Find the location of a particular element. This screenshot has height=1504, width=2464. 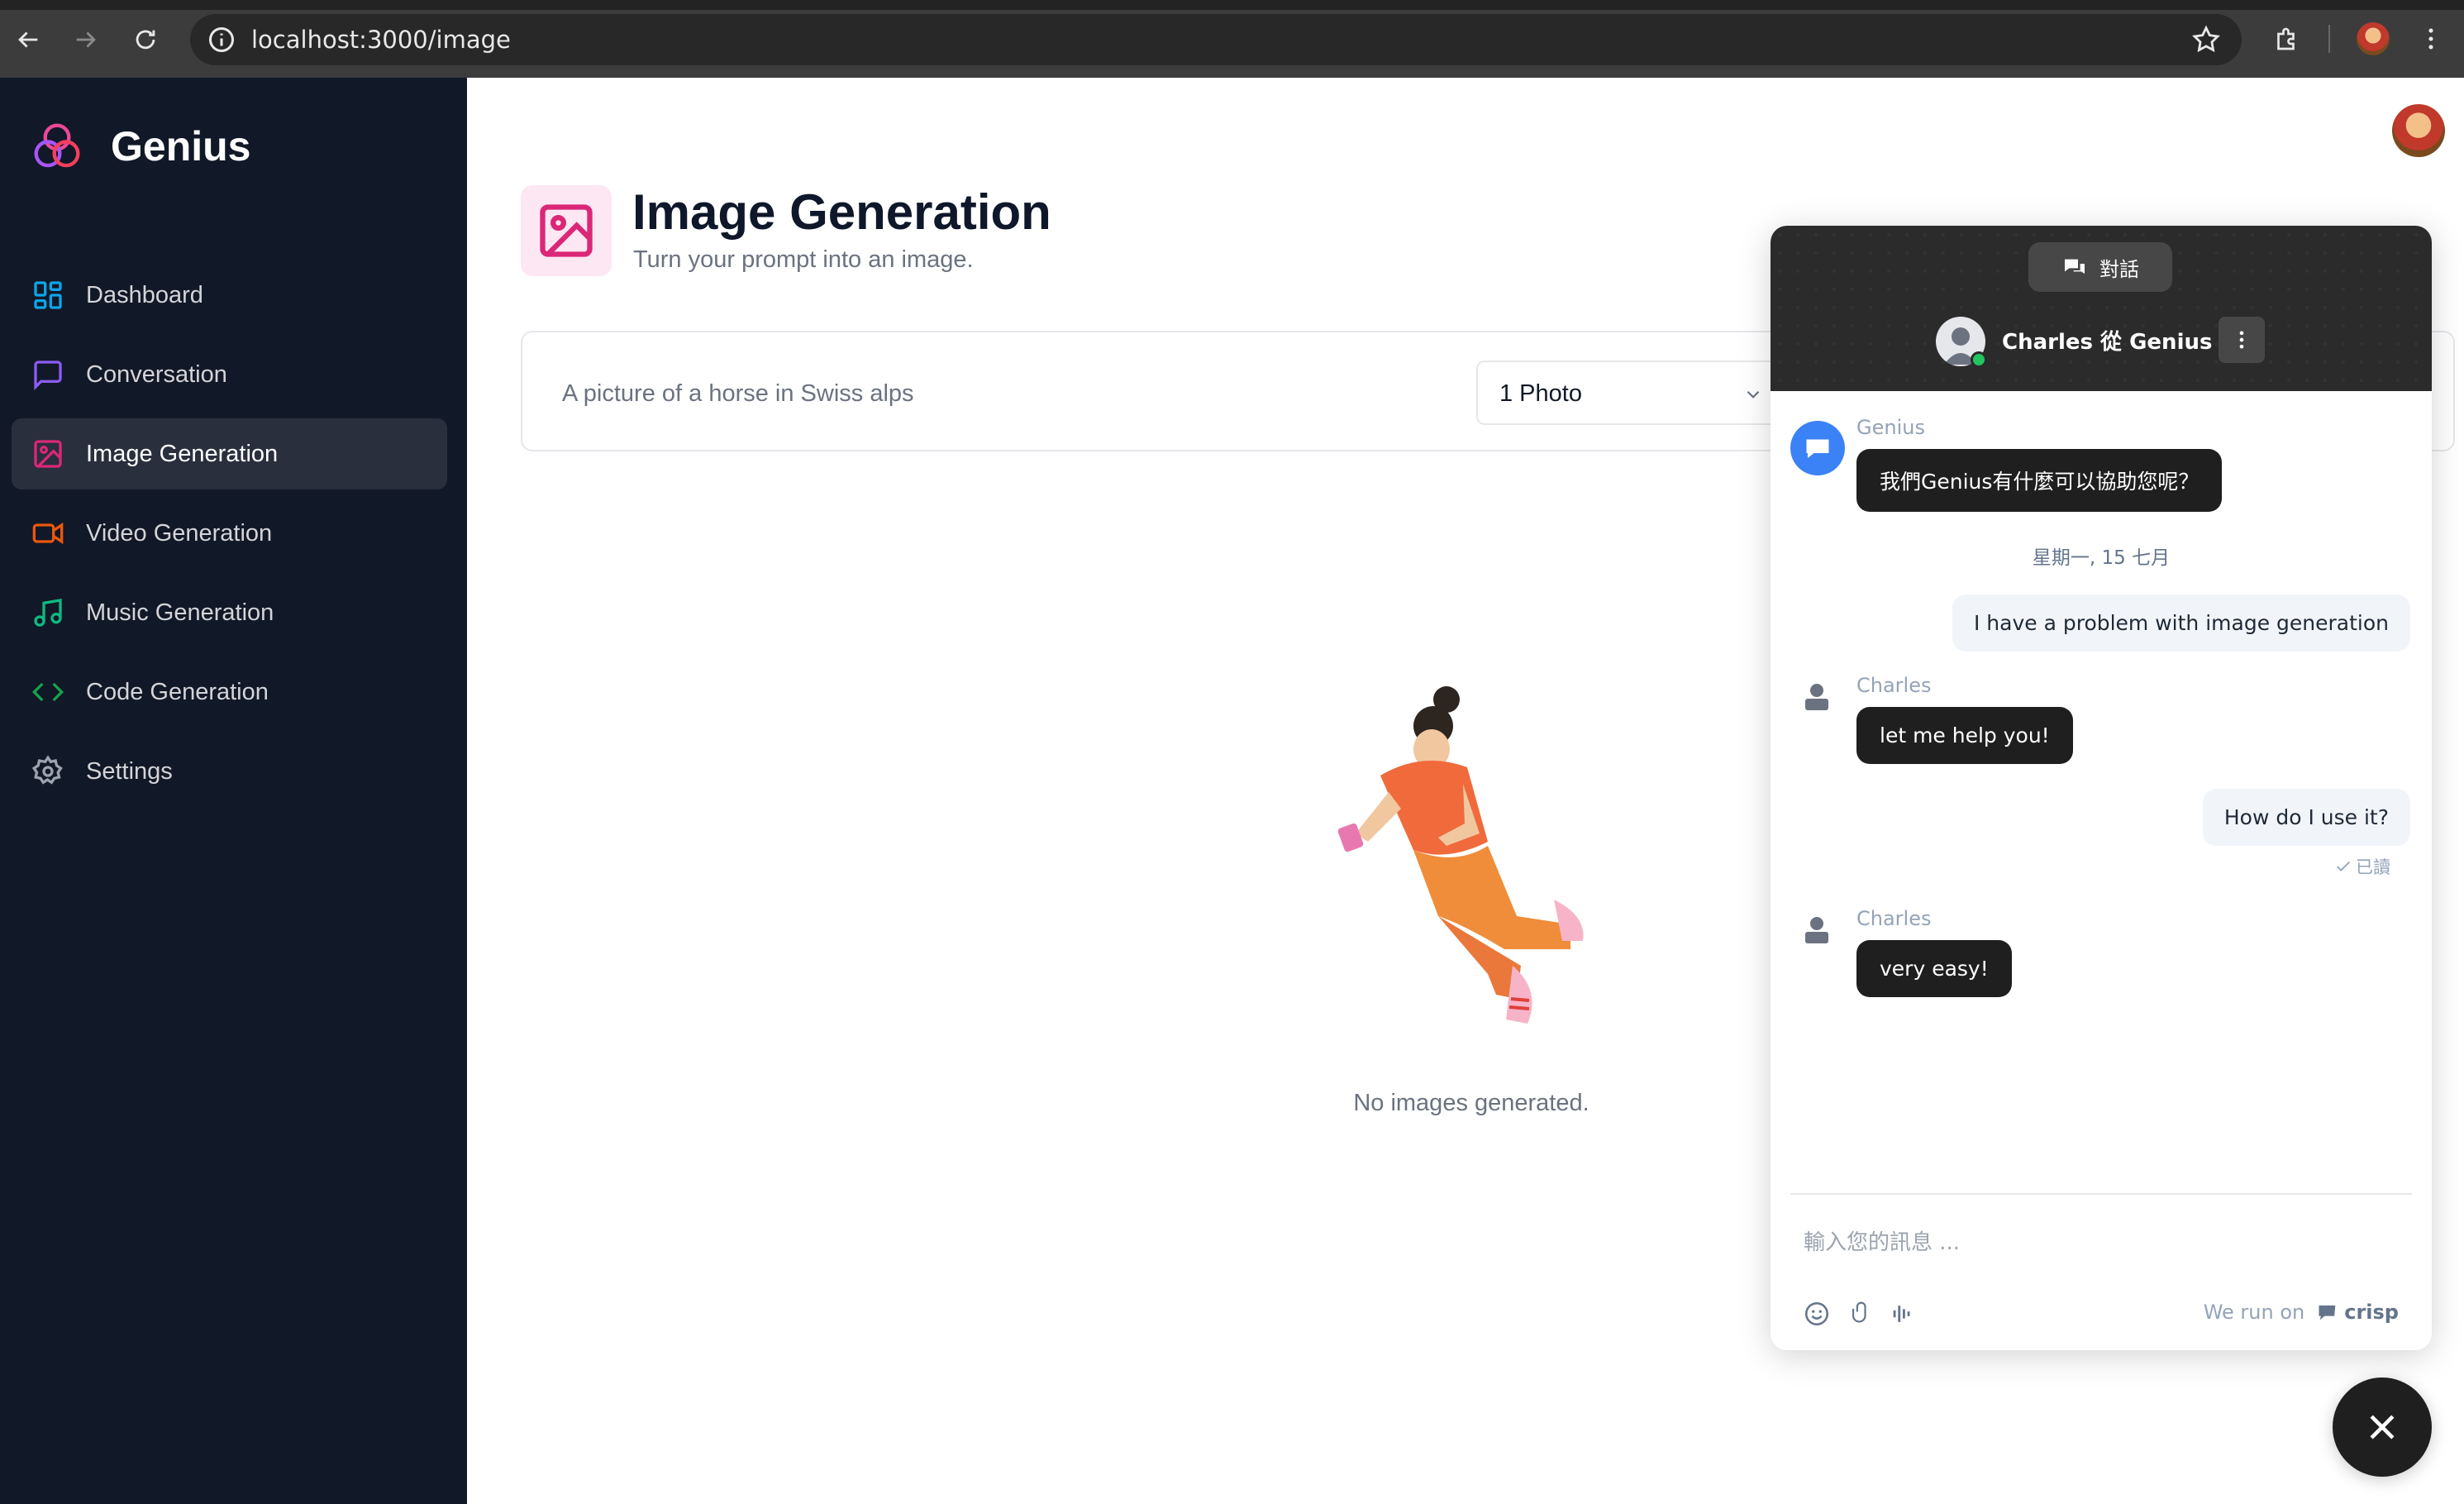

read-receipt: 已讀 is located at coordinates (2362, 866).